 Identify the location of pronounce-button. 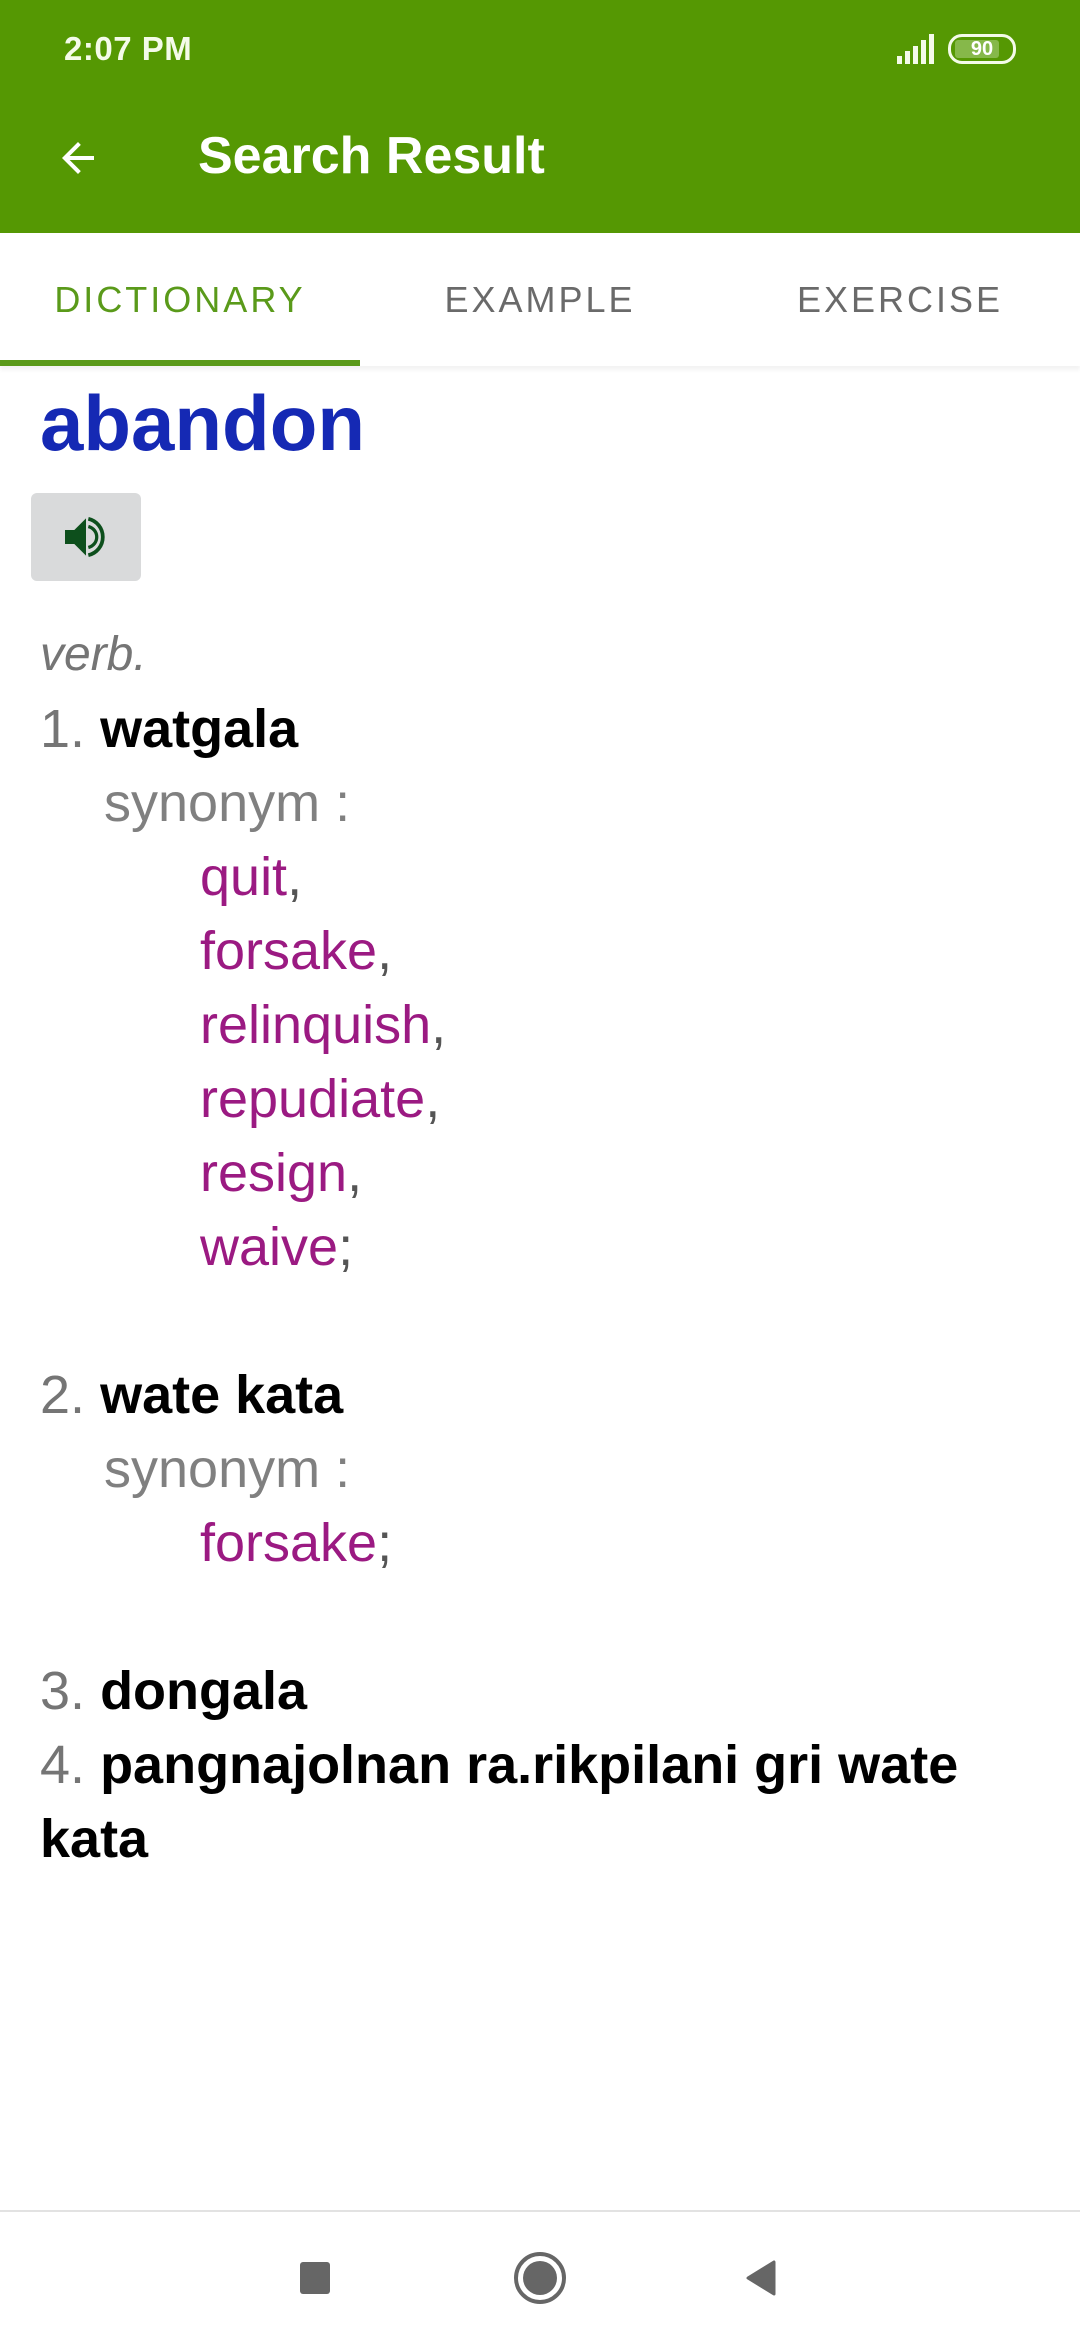
(86, 537).